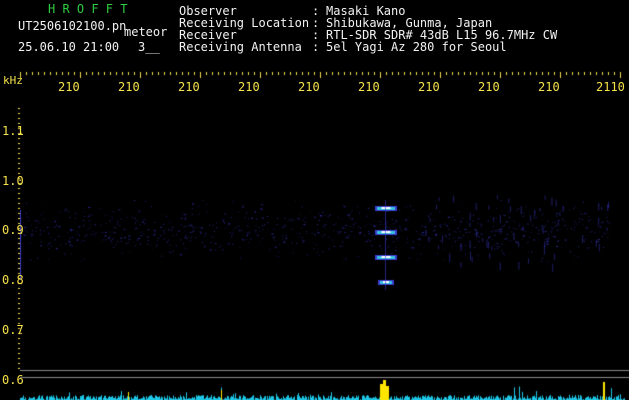 The width and height of the screenshot is (629, 400). Describe the element at coordinates (610, 87) in the screenshot. I see `x-tick-label: 2110` at that location.